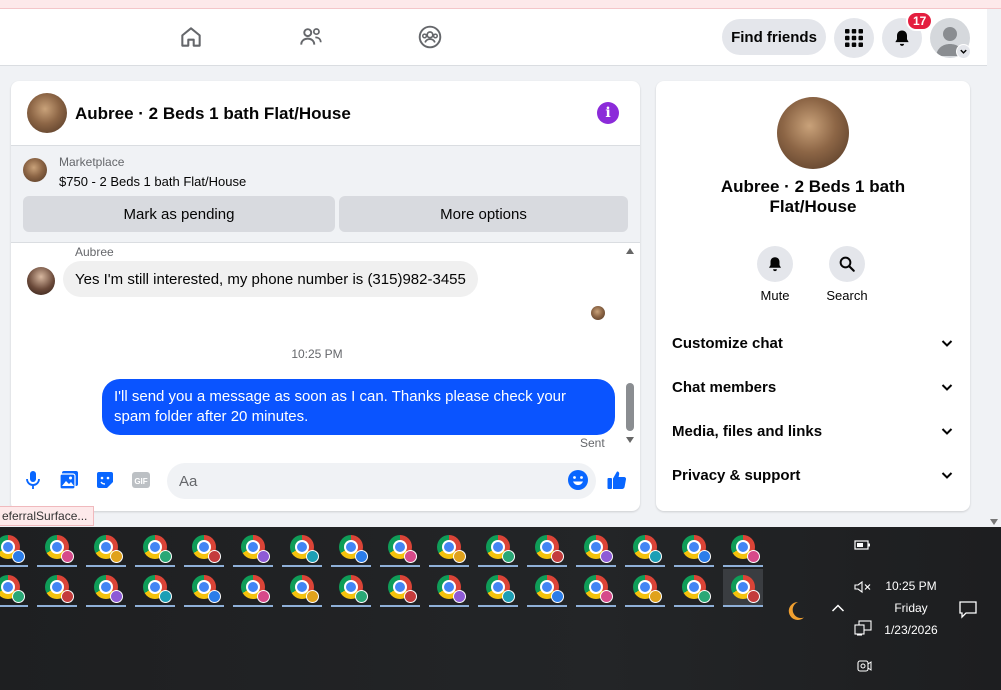 The width and height of the screenshot is (1001, 690). Describe the element at coordinates (774, 37) in the screenshot. I see `find-friends-button: Find friends` at that location.